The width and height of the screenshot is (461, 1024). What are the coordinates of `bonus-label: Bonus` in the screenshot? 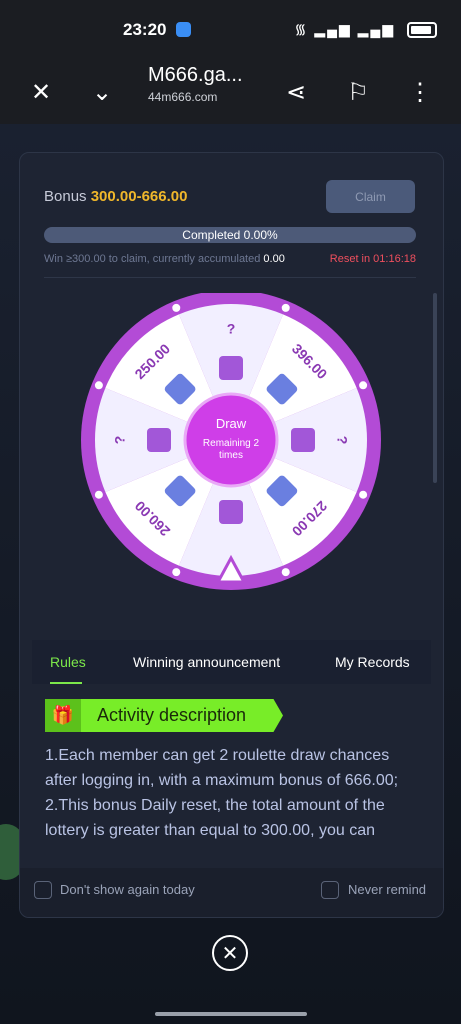 It's located at (65, 196).